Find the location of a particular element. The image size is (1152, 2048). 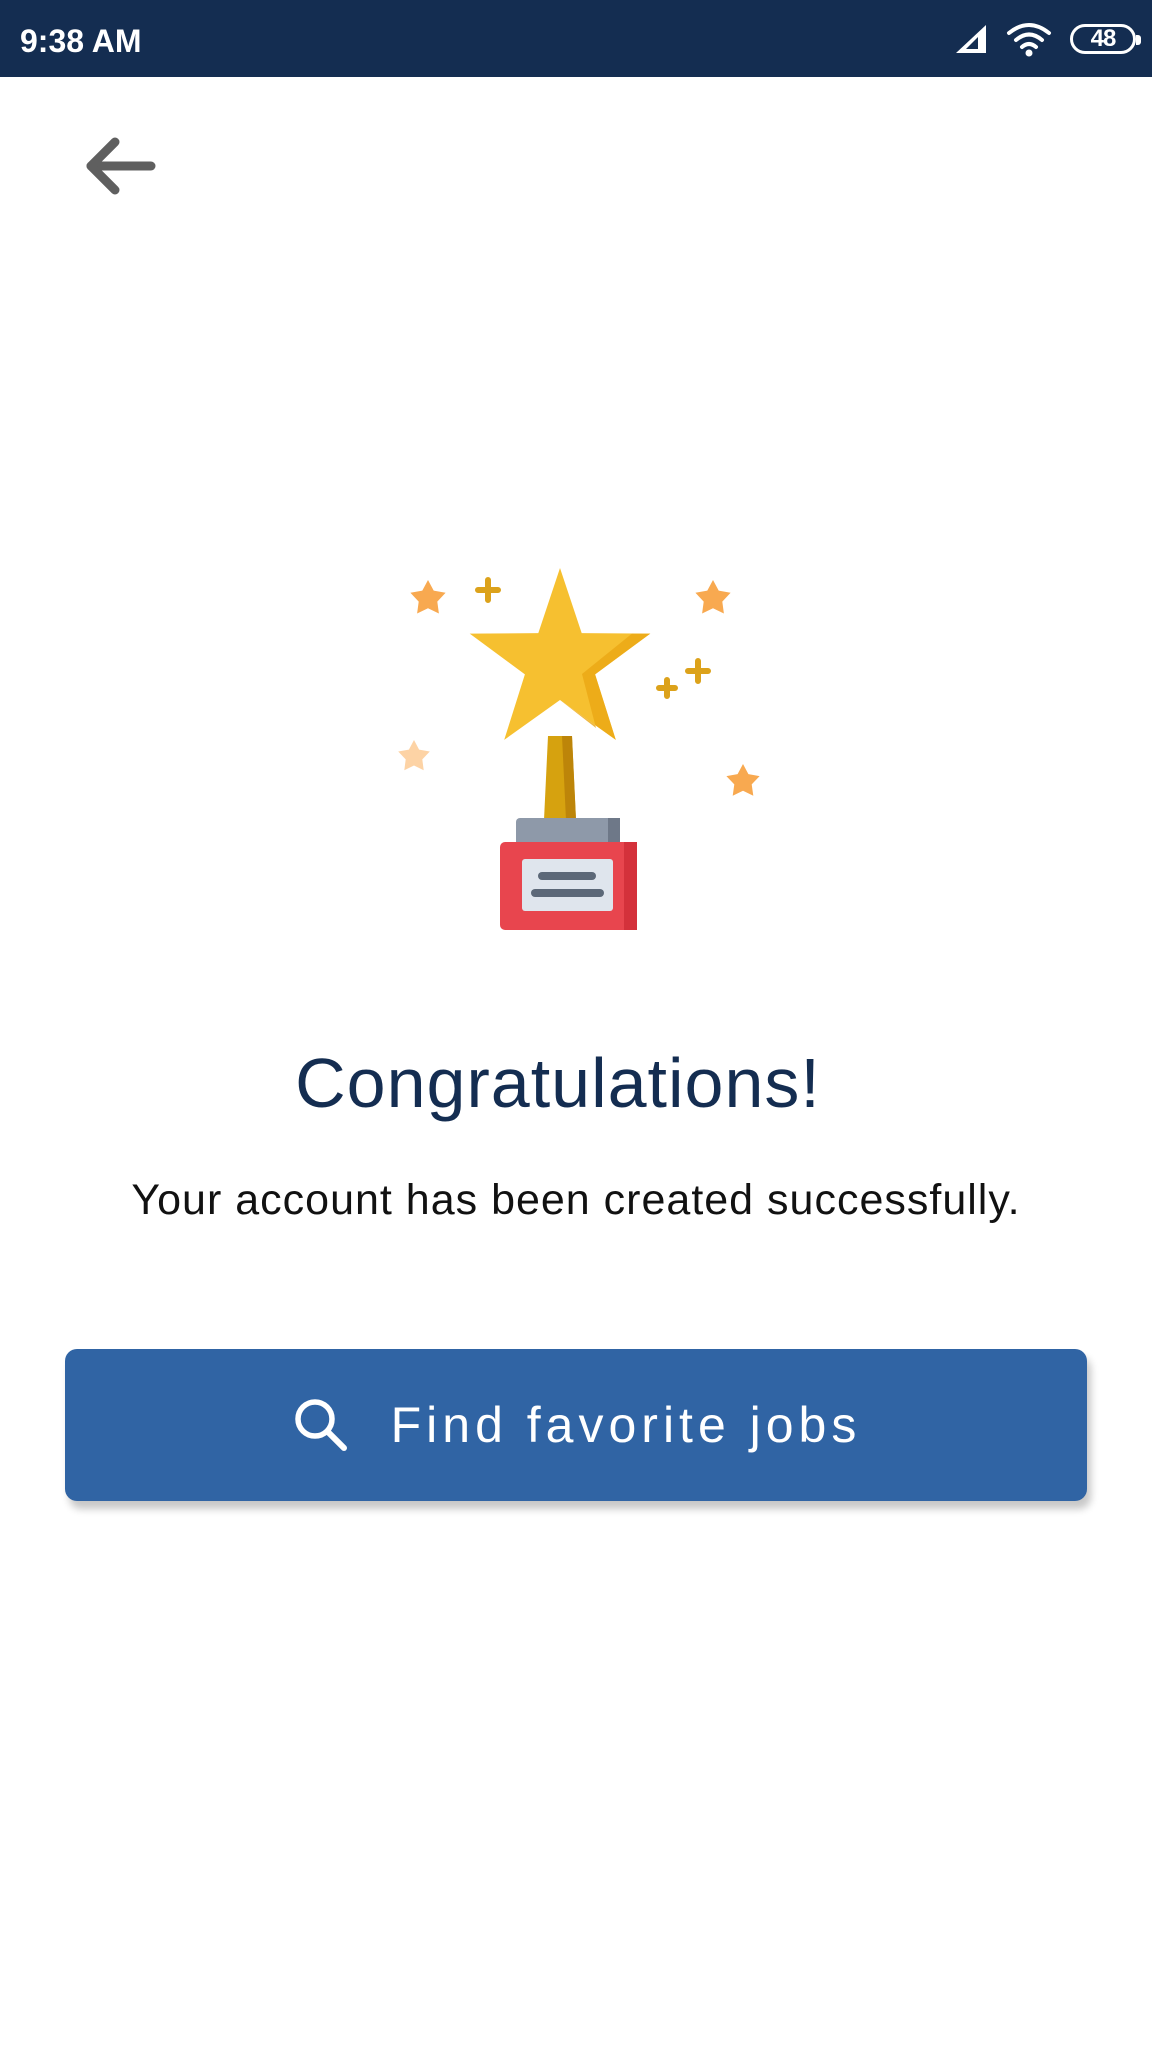

trophy-illustration is located at coordinates (580, 746).